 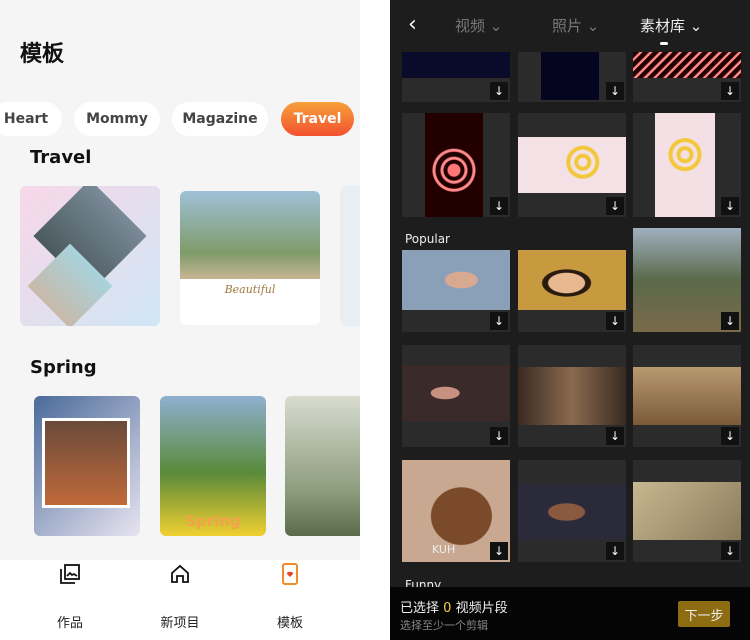 What do you see at coordinates (412, 24) in the screenshot?
I see `back-icon: ‹` at bounding box center [412, 24].